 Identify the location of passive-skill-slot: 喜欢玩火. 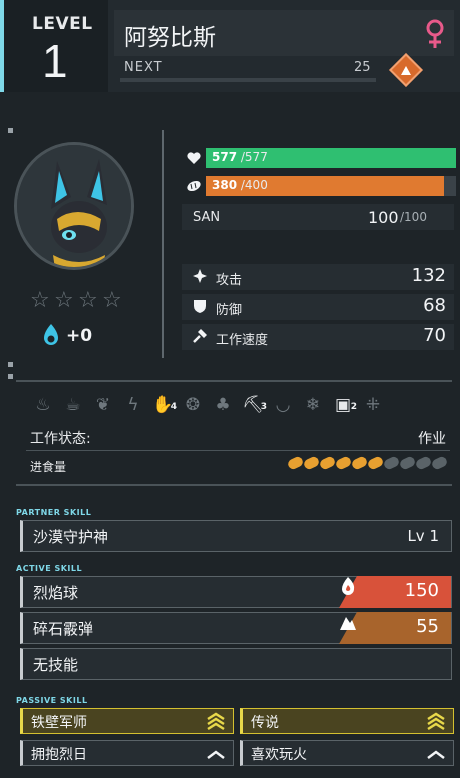
(347, 753).